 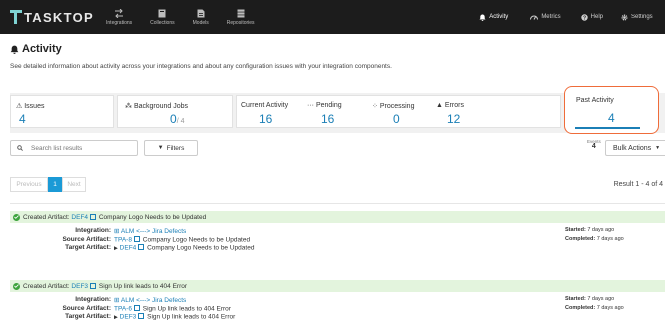 What do you see at coordinates (128, 248) in the screenshot?
I see `target-artifact-link: DEF4` at bounding box center [128, 248].